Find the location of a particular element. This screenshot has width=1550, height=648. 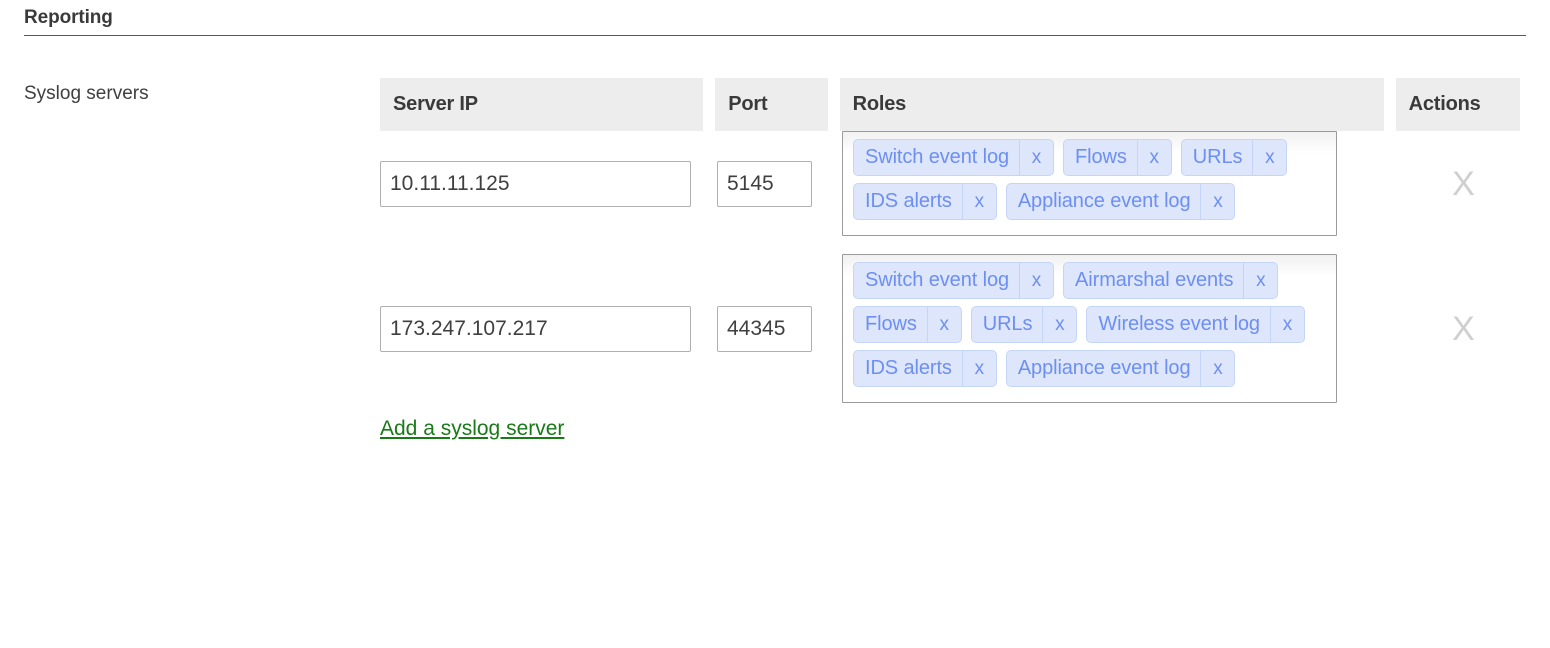

add-syslog-server-row: Add a syslog server is located at coordinates (950, 422).